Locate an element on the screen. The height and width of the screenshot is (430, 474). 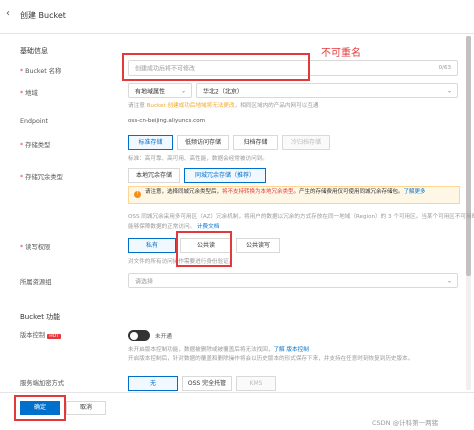
warning-link: 了解更多 is located at coordinates (415, 192).